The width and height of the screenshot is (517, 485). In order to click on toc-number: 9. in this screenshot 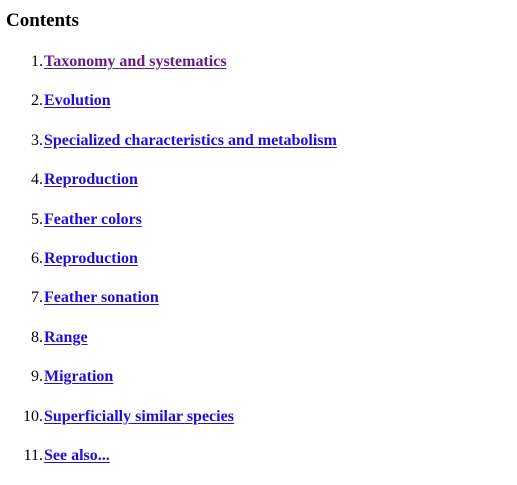, I will do `click(37, 377)`.